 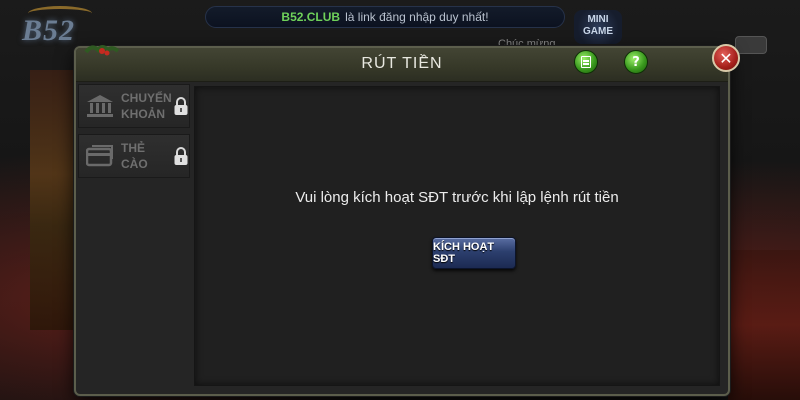 What do you see at coordinates (143, 114) in the screenshot?
I see `label-line: KHOẢN` at bounding box center [143, 114].